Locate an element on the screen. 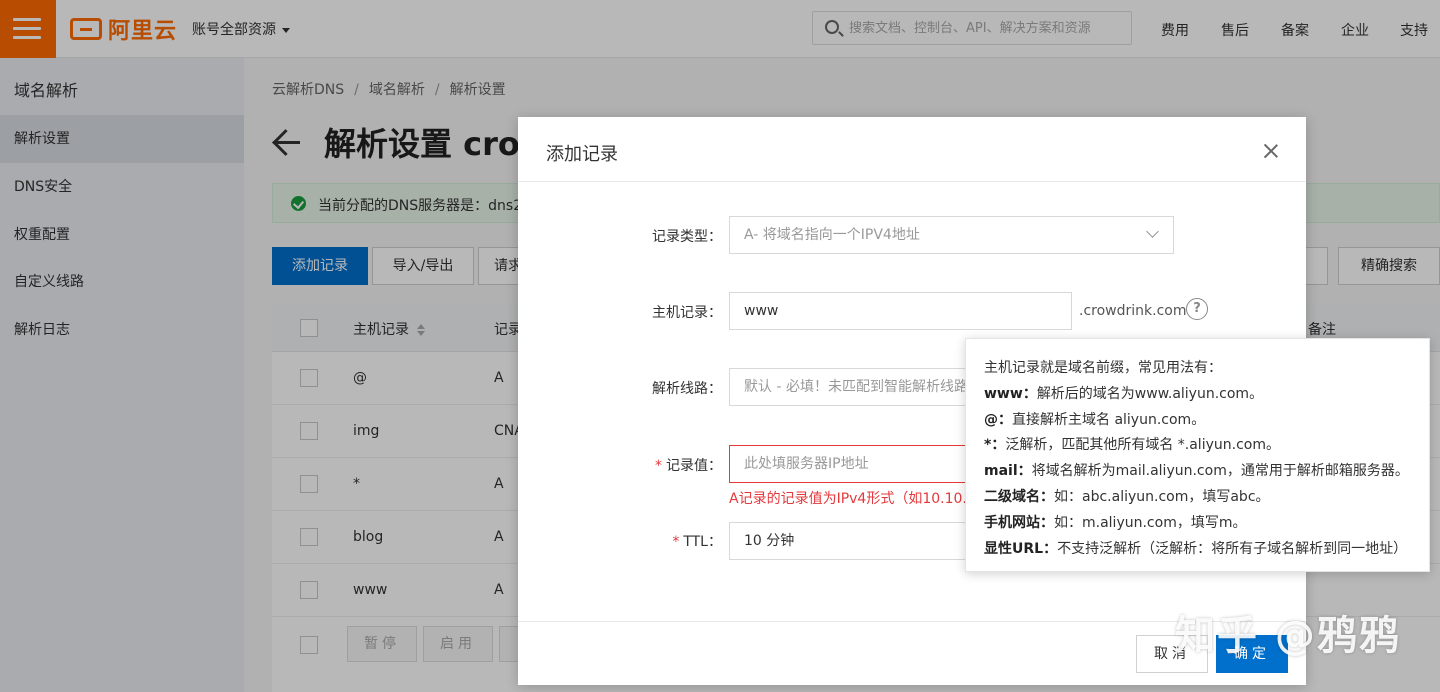 This screenshot has width=1440, height=692. tooltip-line: www：解析后的域名为www.aliyun.com。 is located at coordinates (1124, 394).